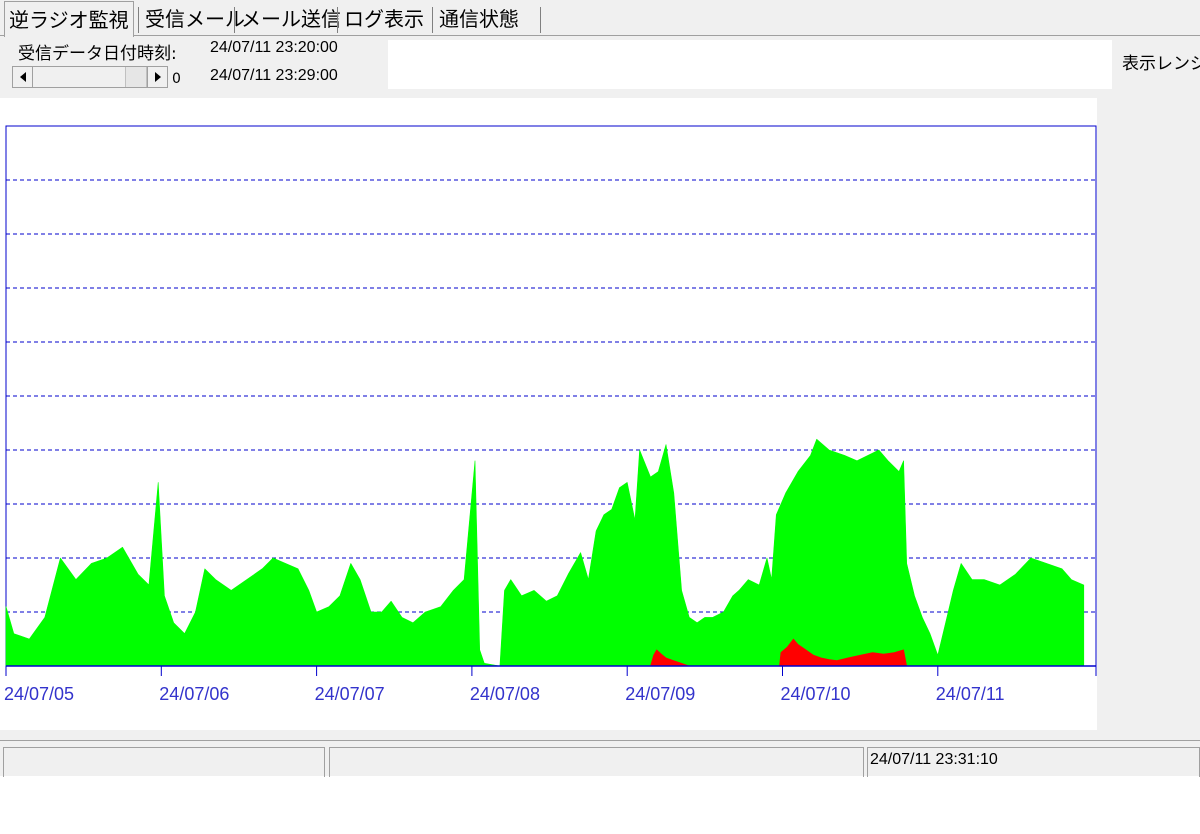 This screenshot has width=1200, height=834. What do you see at coordinates (274, 47) in the screenshot?
I see `received-datetime-value: 24/07/11 23:20:00` at bounding box center [274, 47].